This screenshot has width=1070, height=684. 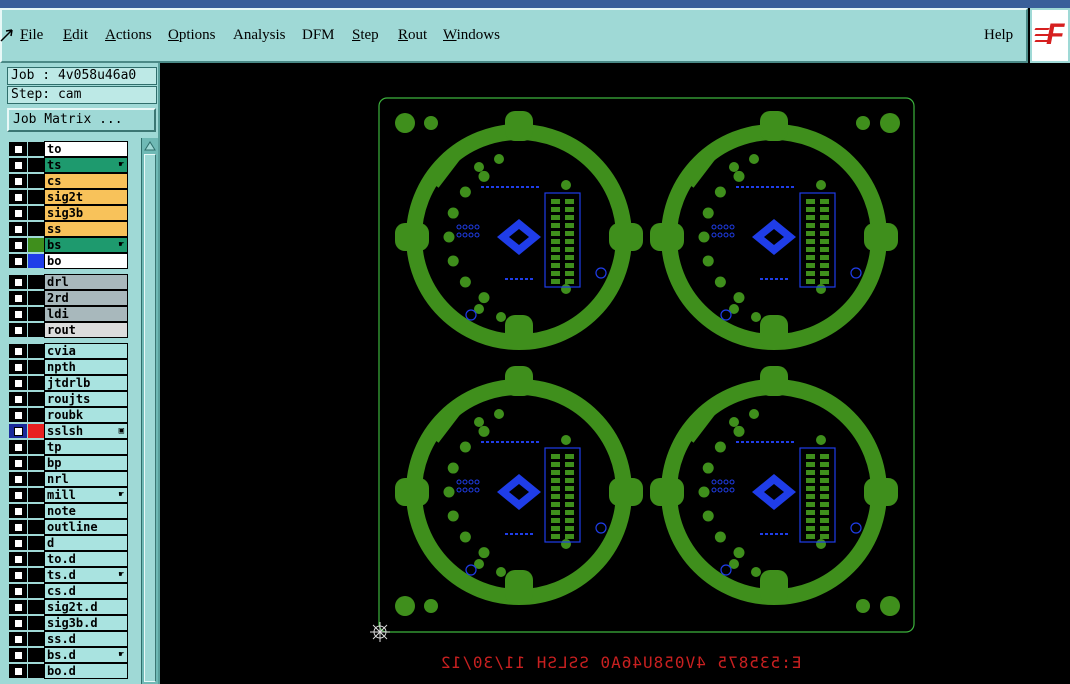 I want to click on layer-name: sig3b, so click(x=86, y=213).